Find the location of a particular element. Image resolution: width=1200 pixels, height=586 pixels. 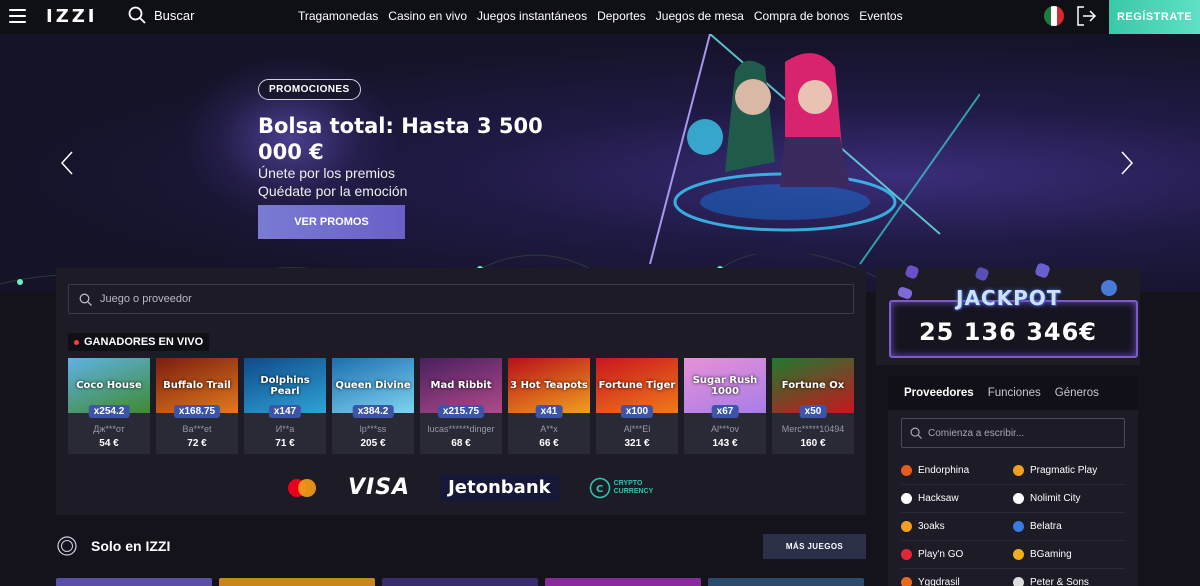

provider-item: Pragmatic Play is located at coordinates (1069, 470).